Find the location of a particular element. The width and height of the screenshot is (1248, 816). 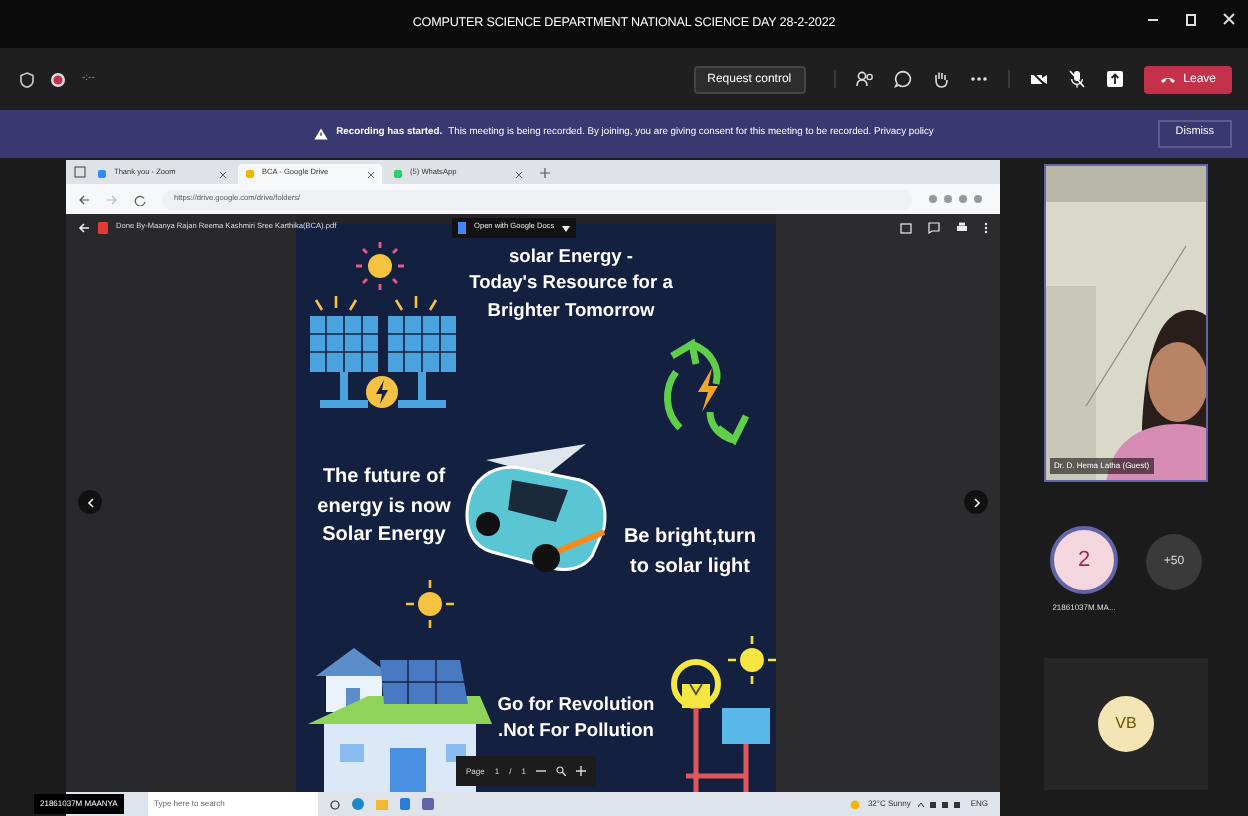

add-to-drive-icon is located at coordinates (906, 228).